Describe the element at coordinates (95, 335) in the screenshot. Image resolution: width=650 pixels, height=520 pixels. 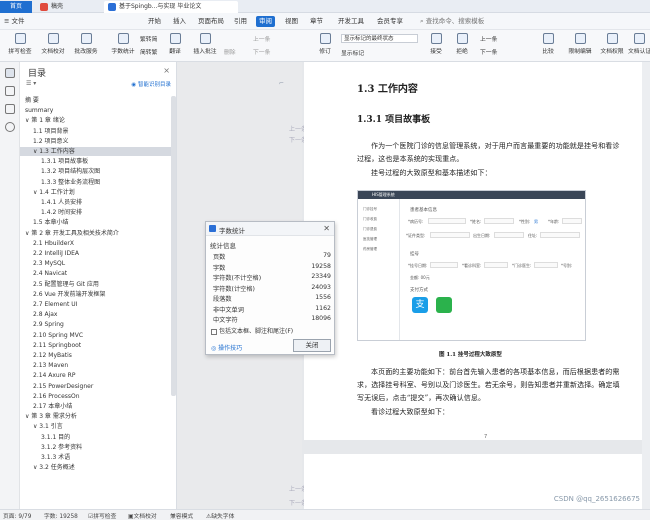
I see `toc-item: 2.10 Spring MVC` at that location.